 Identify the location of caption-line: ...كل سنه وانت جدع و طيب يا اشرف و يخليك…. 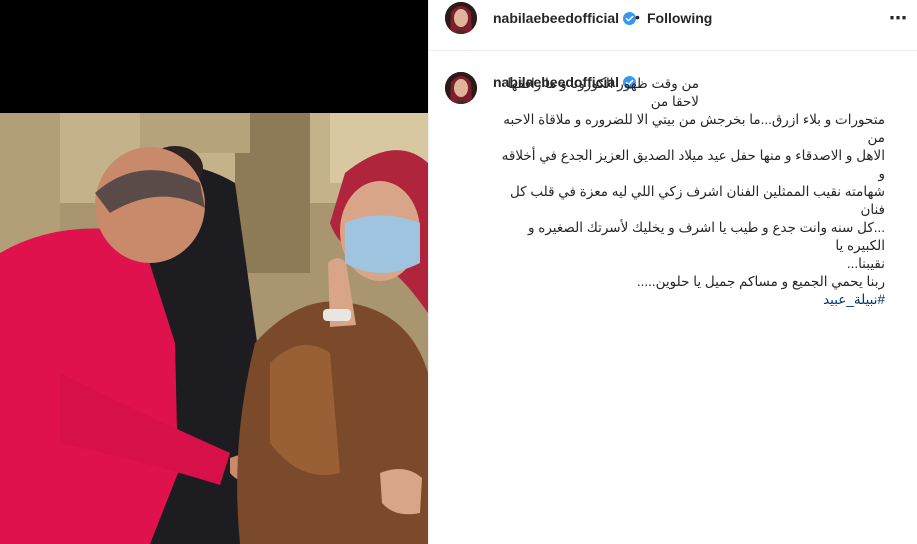
(706, 236).